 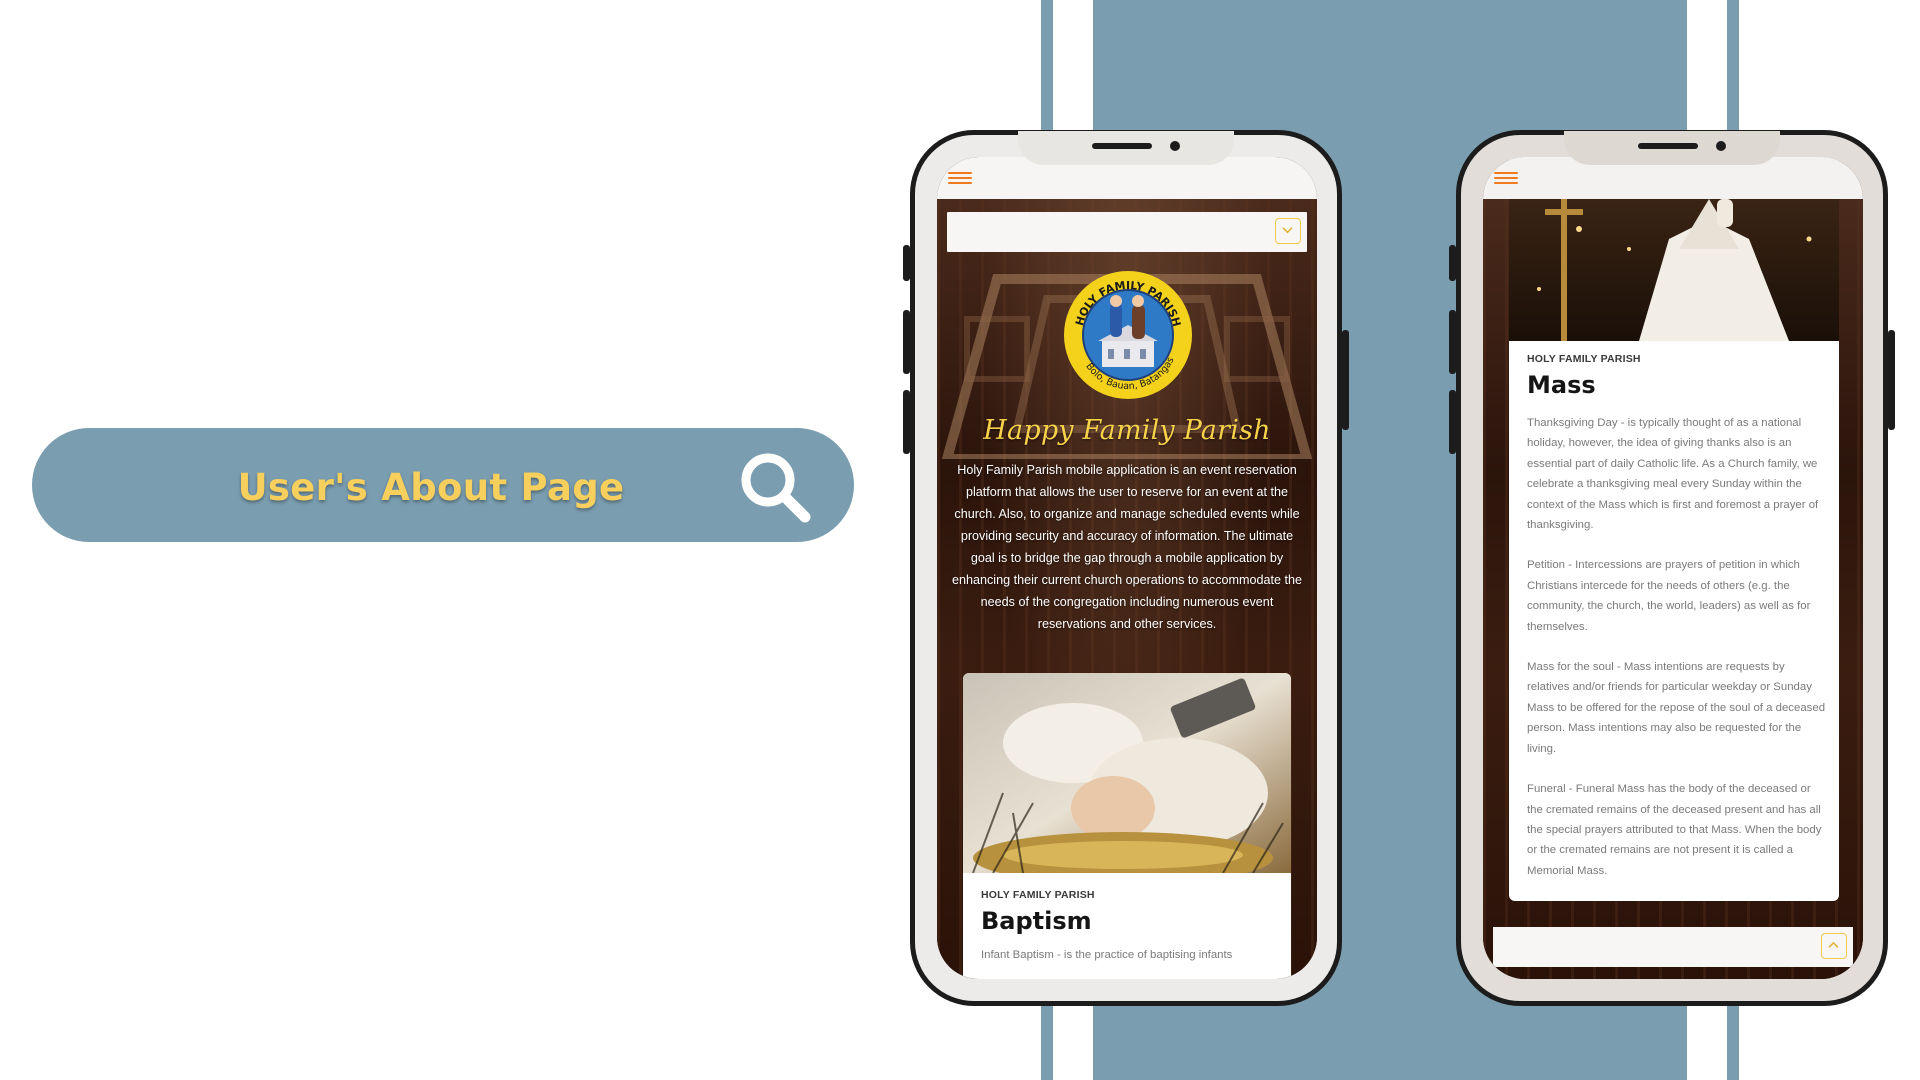 I want to click on app-title: Happy Family Parish, so click(x=1127, y=430).